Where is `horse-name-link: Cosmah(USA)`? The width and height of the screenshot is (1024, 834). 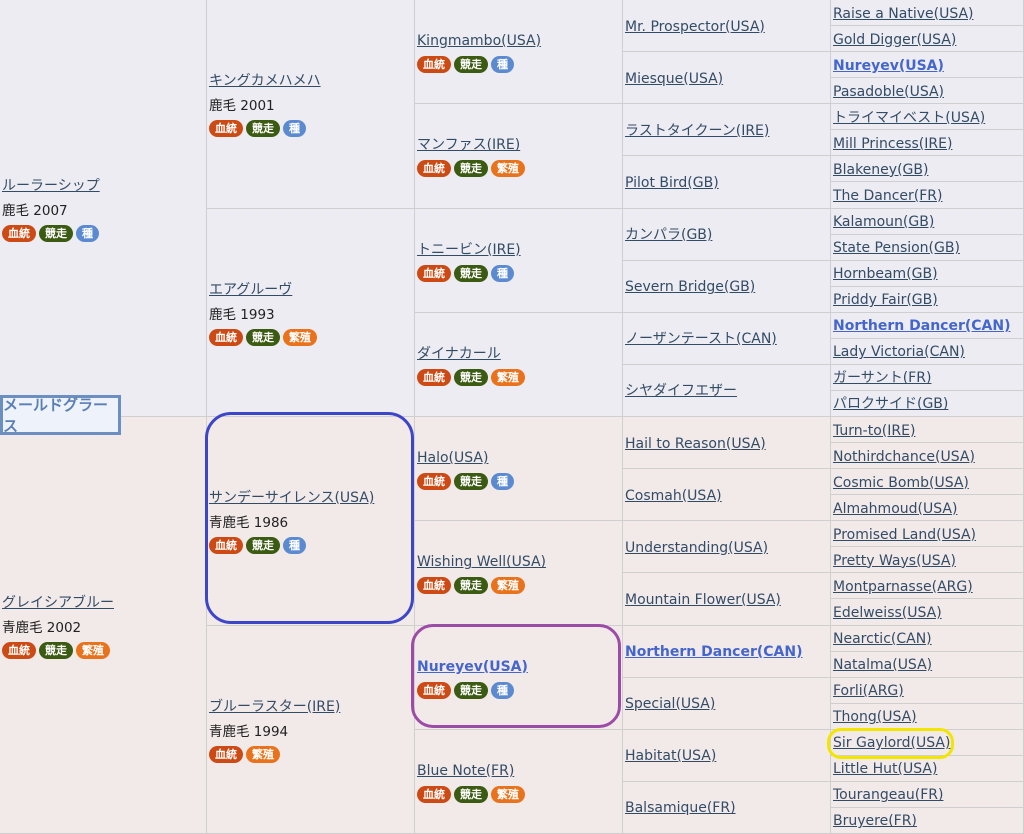
horse-name-link: Cosmah(USA) is located at coordinates (673, 496).